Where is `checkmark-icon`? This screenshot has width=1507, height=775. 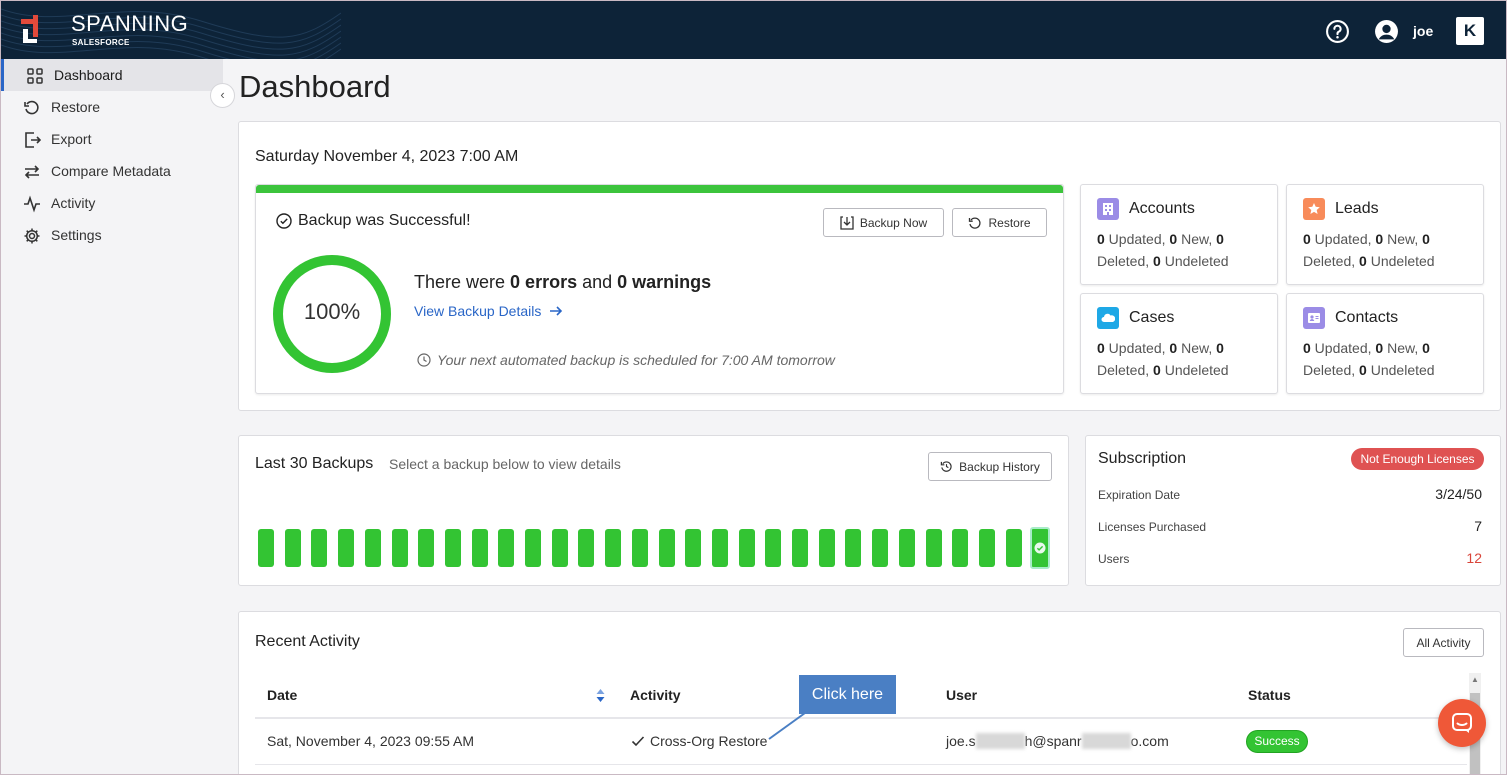
checkmark-icon is located at coordinates (638, 741).